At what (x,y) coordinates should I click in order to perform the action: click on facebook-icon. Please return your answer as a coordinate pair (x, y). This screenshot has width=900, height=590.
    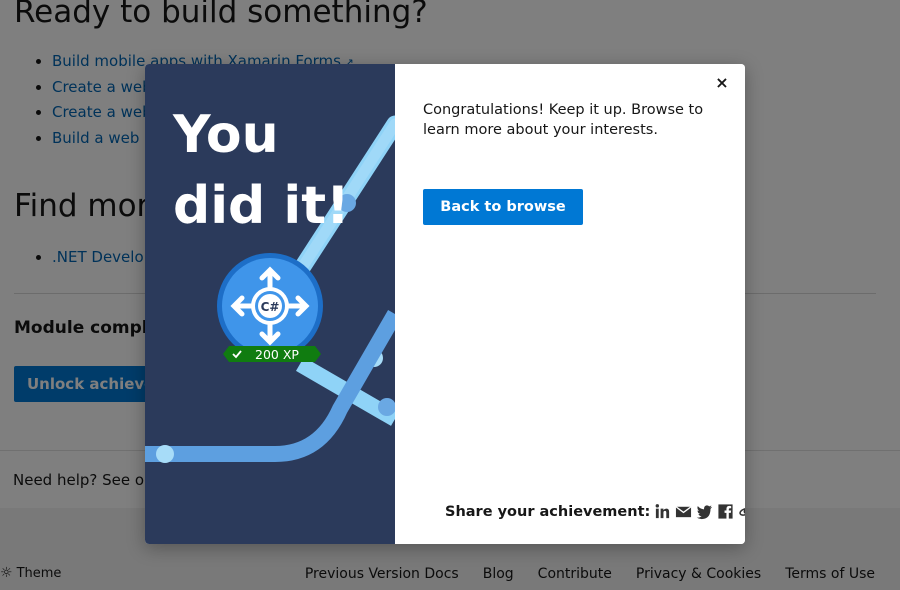
    Looking at the image, I should click on (725, 511).